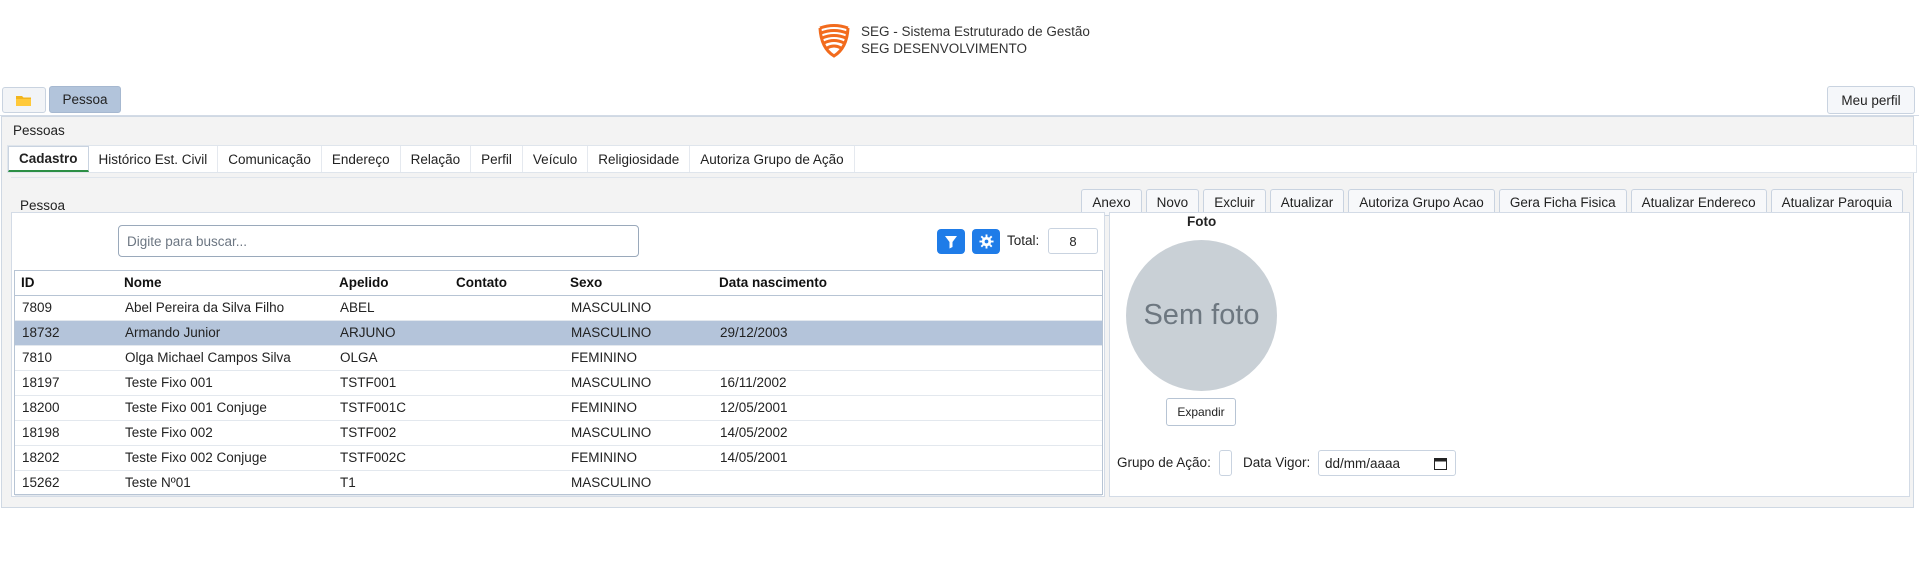 The width and height of the screenshot is (1919, 585). What do you see at coordinates (225, 483) in the screenshot?
I see `cell-nome: Teste Nº01` at bounding box center [225, 483].